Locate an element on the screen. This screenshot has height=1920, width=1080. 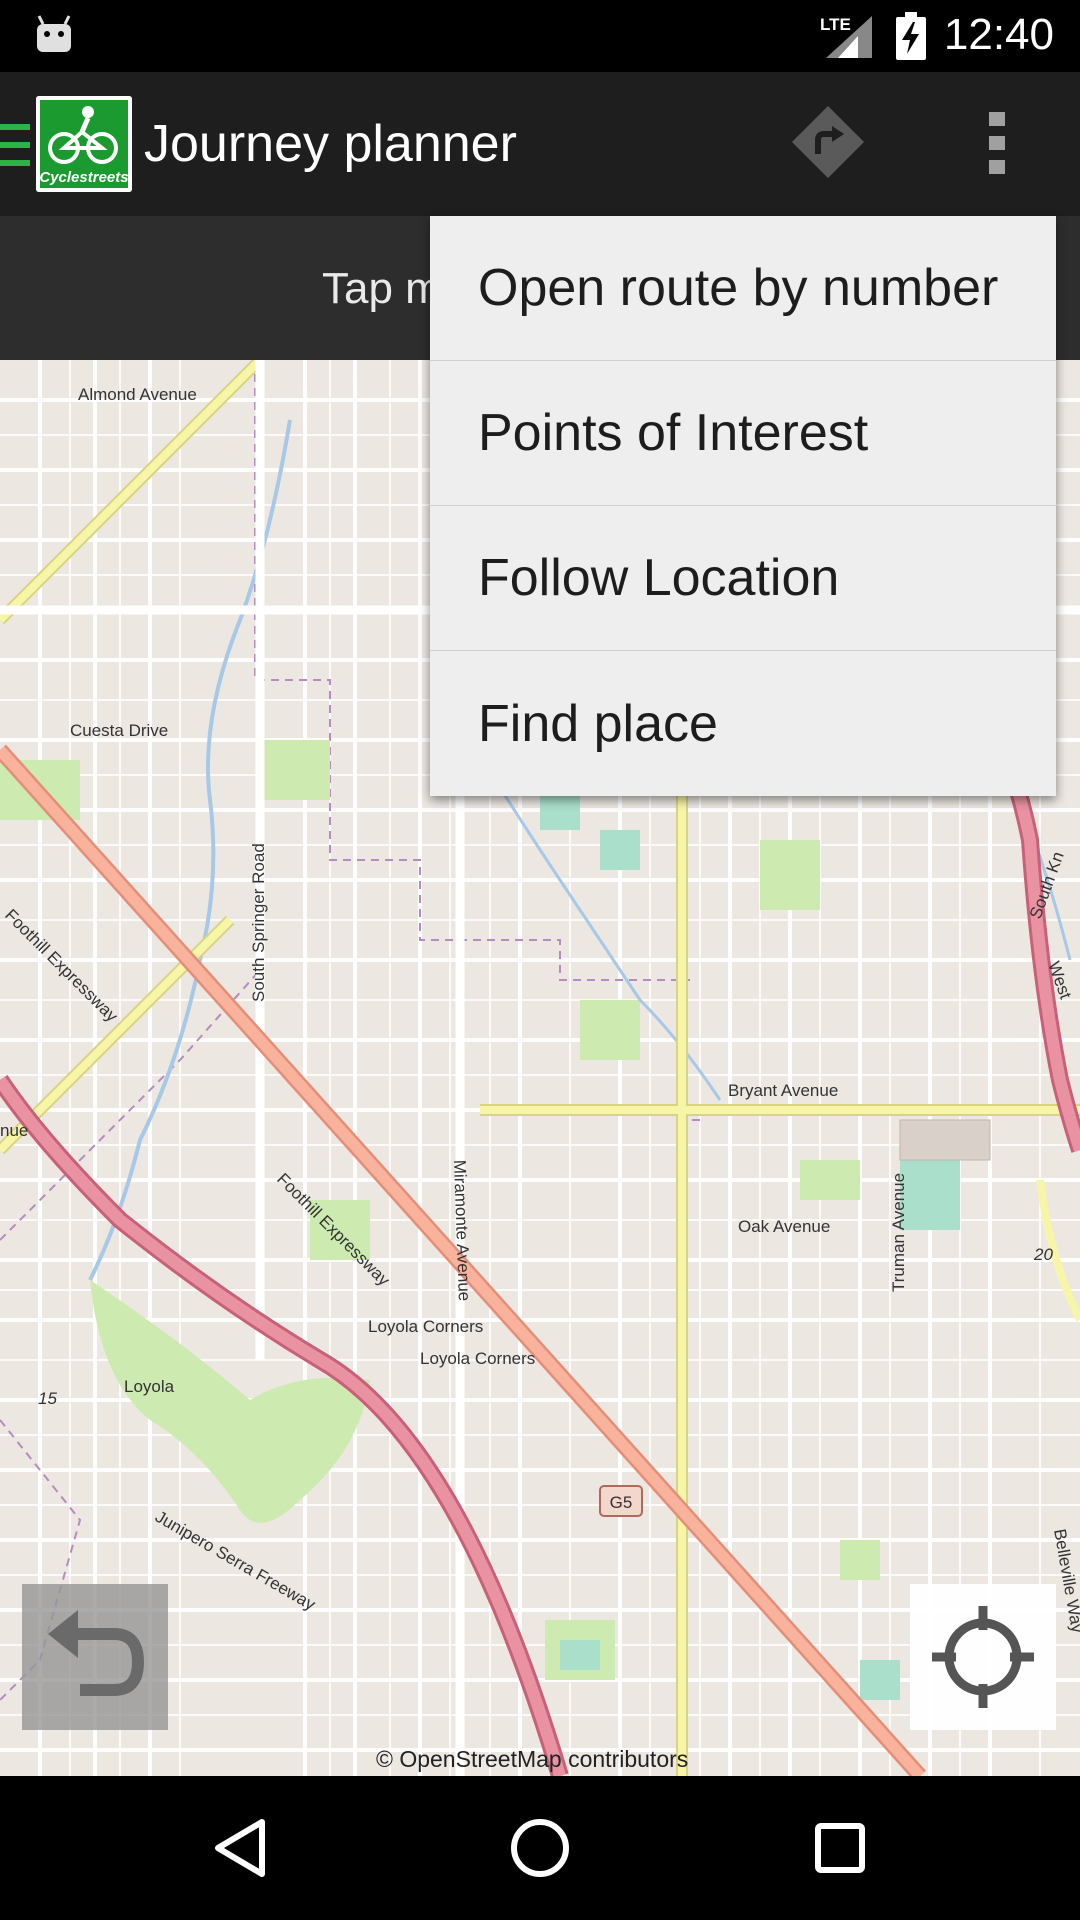
menu-item-open-route-by-number: Open route by number is located at coordinates (743, 288).